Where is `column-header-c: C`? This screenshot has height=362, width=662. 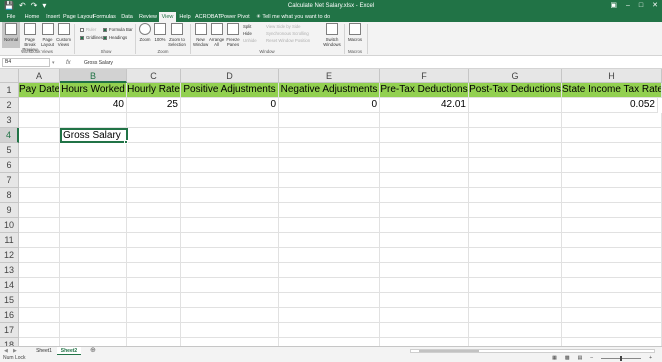
column-header-c: C is located at coordinates (154, 76).